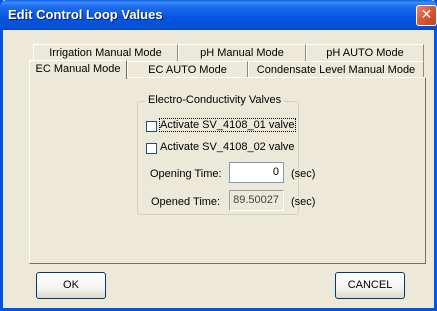  I want to click on tab-label: pH Manual Mode, so click(242, 53).